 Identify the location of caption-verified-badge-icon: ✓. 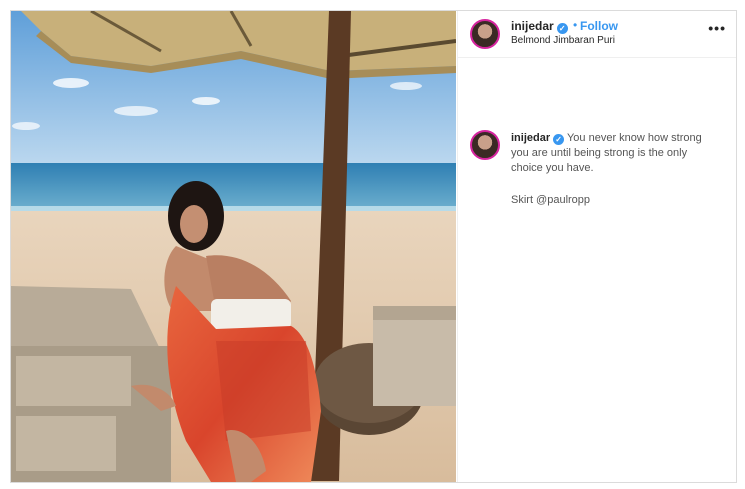
(559, 139).